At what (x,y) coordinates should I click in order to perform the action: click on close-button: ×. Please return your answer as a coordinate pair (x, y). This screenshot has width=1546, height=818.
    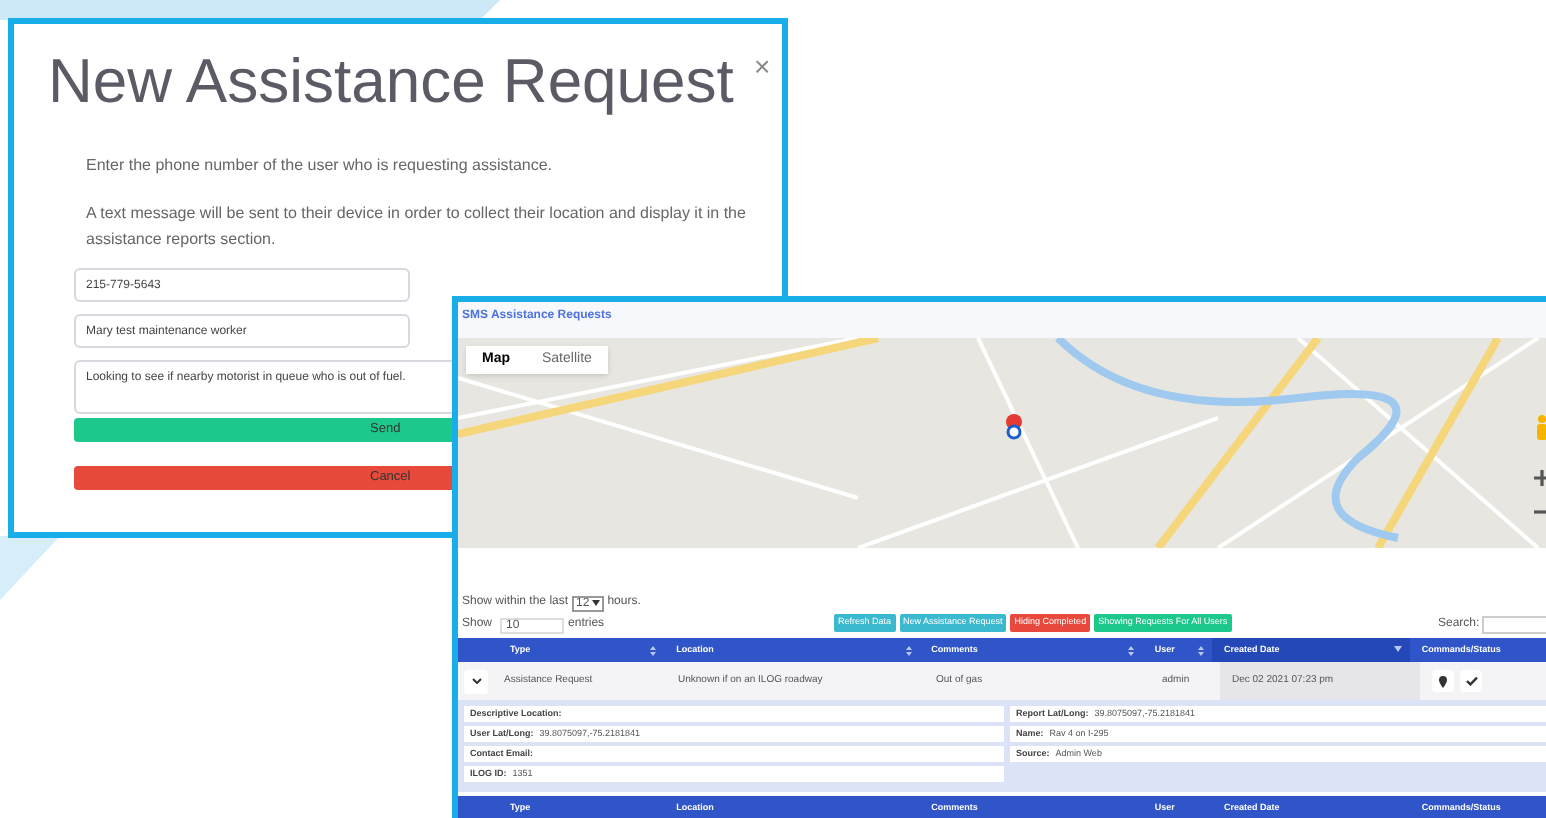
    Looking at the image, I should click on (762, 66).